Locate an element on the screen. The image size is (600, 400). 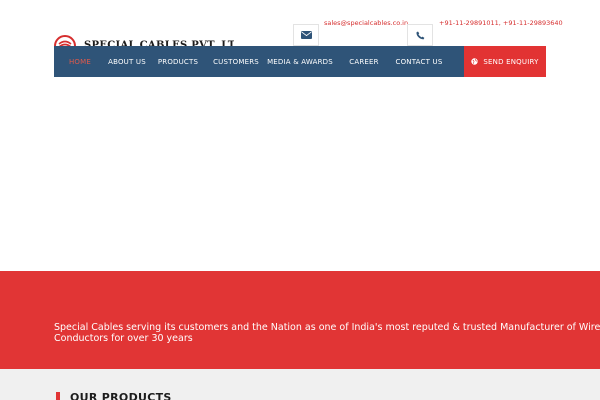
nav-home: HOME is located at coordinates (80, 61).